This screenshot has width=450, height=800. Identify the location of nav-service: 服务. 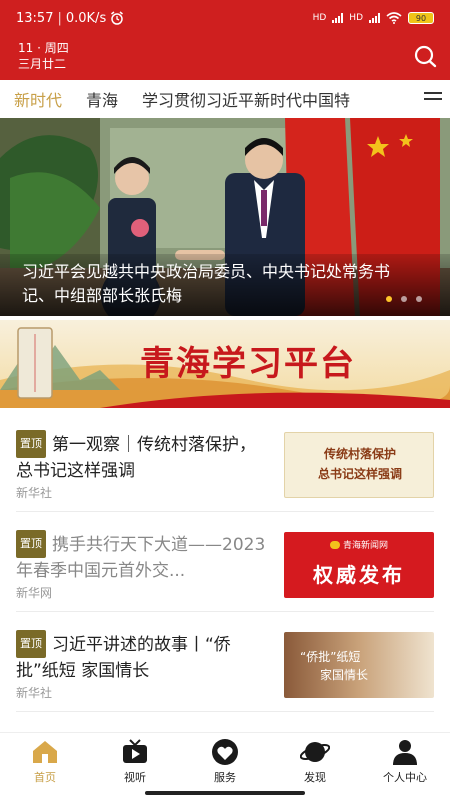
(225, 766).